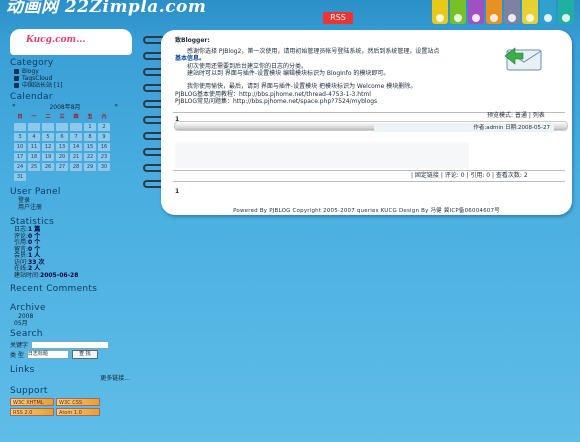 The width and height of the screenshot is (580, 442). I want to click on calendar-day: 14, so click(76, 147).